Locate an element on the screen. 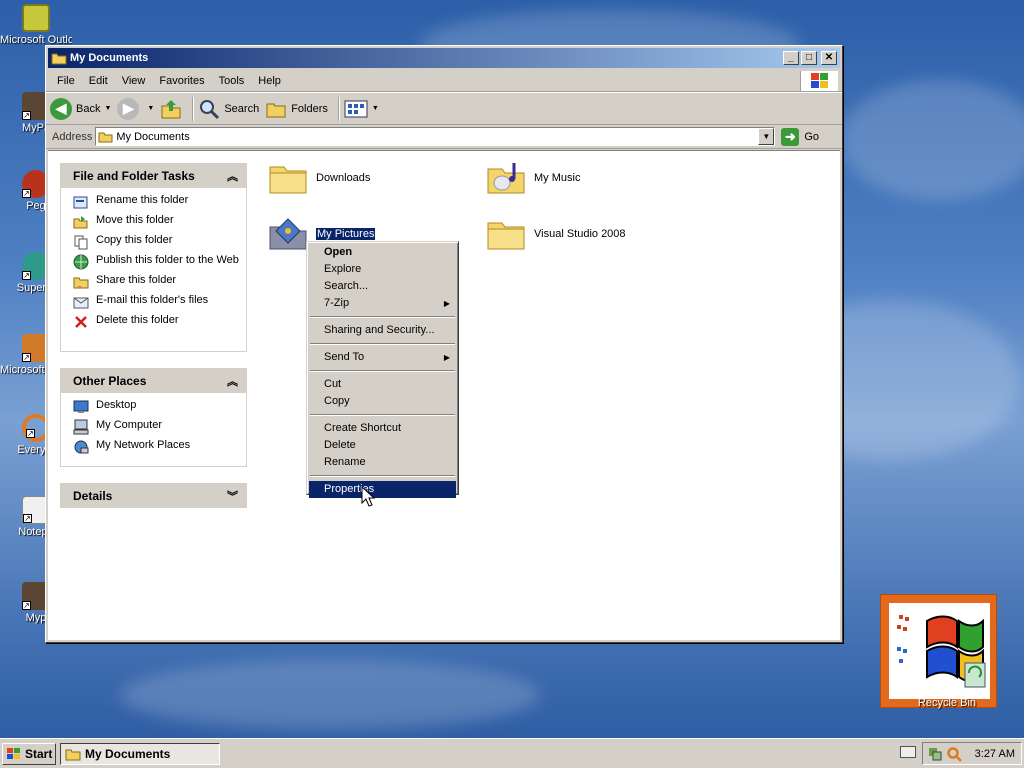 This screenshot has width=1024, height=768. up-folder-button is located at coordinates (171, 109).